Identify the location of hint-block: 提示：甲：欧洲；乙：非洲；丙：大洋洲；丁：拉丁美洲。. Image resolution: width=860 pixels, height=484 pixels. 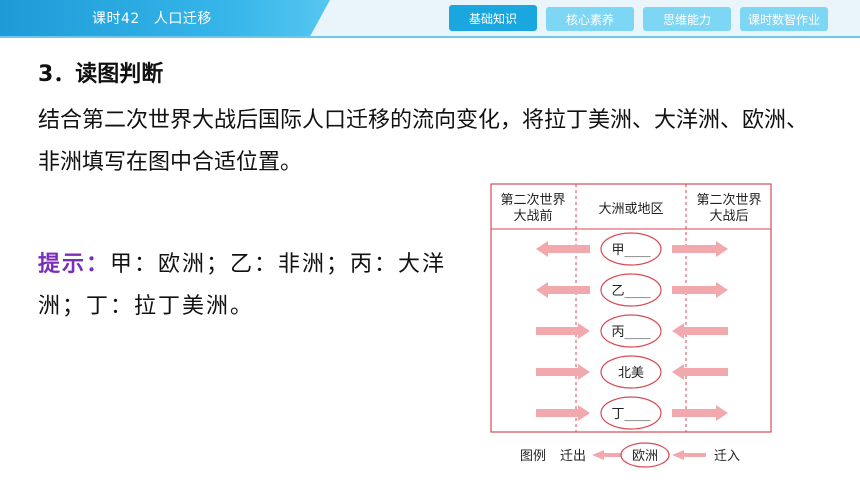
(248, 286).